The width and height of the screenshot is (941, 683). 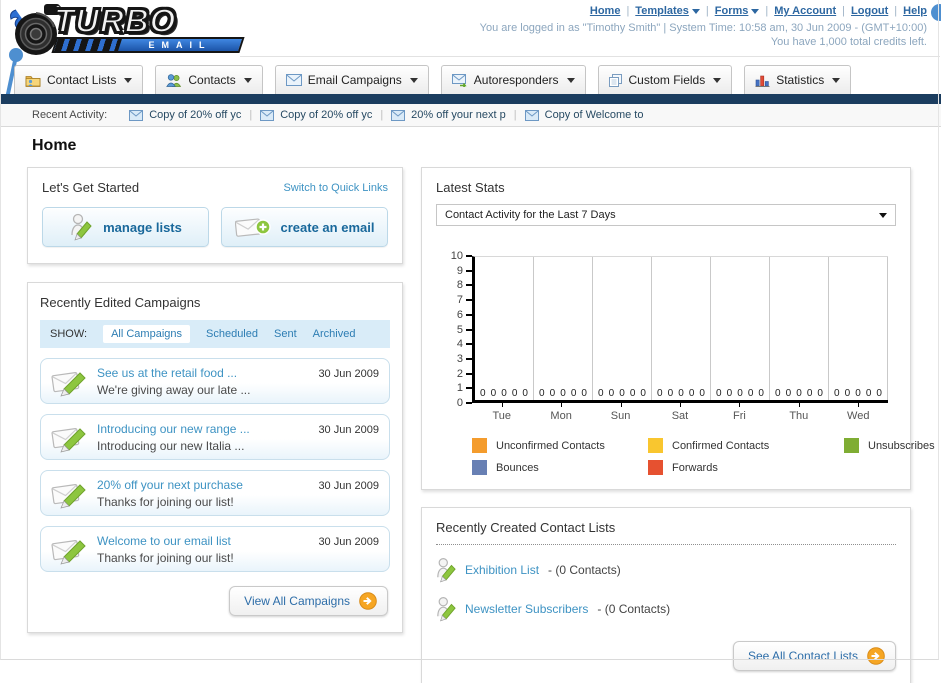 What do you see at coordinates (125, 227) in the screenshot?
I see `manage-lists-button: manage lists` at bounding box center [125, 227].